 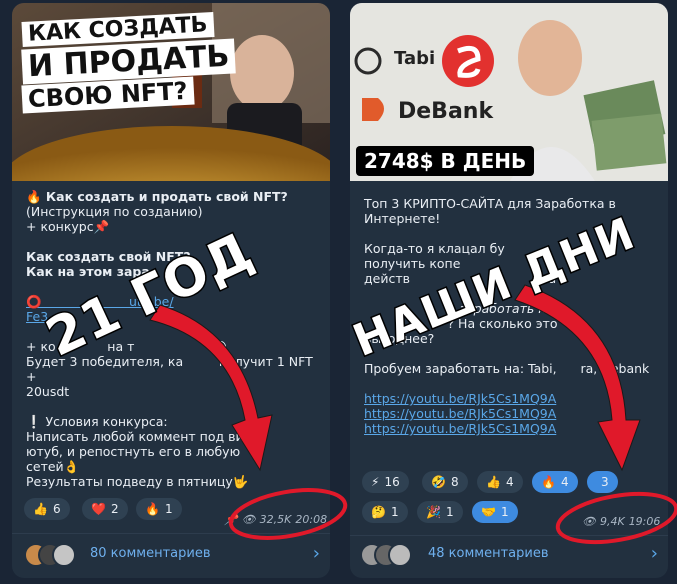 I want to click on red-circle-left, so click(x=288, y=514).